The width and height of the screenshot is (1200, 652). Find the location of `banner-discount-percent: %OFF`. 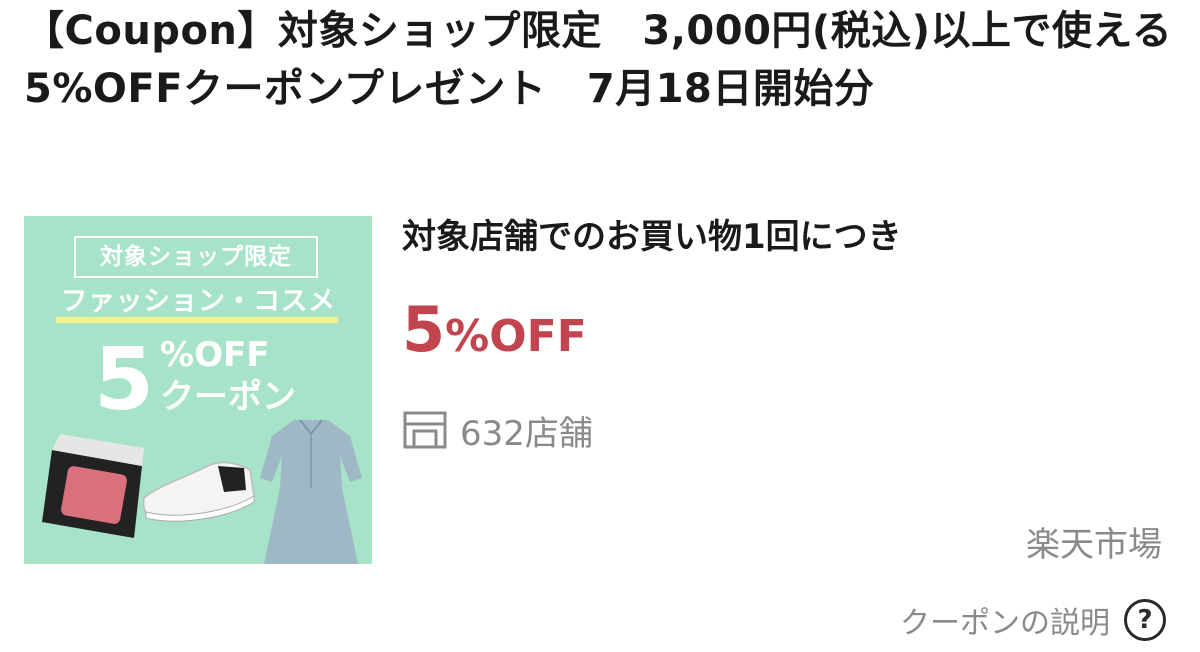

banner-discount-percent: %OFF is located at coordinates (215, 355).